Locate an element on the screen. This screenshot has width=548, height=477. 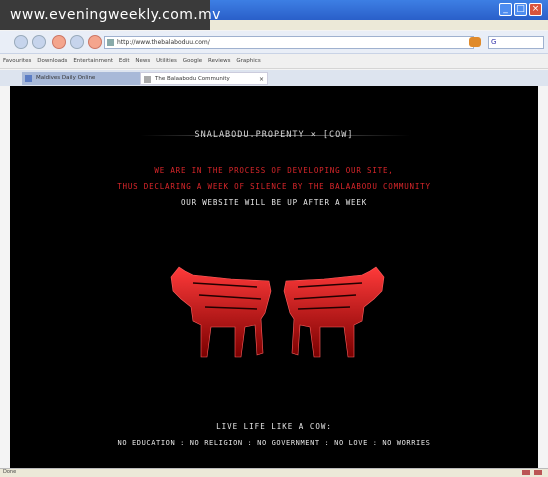
tab-label: Maldives Daily Online is located at coordinates (66, 78).